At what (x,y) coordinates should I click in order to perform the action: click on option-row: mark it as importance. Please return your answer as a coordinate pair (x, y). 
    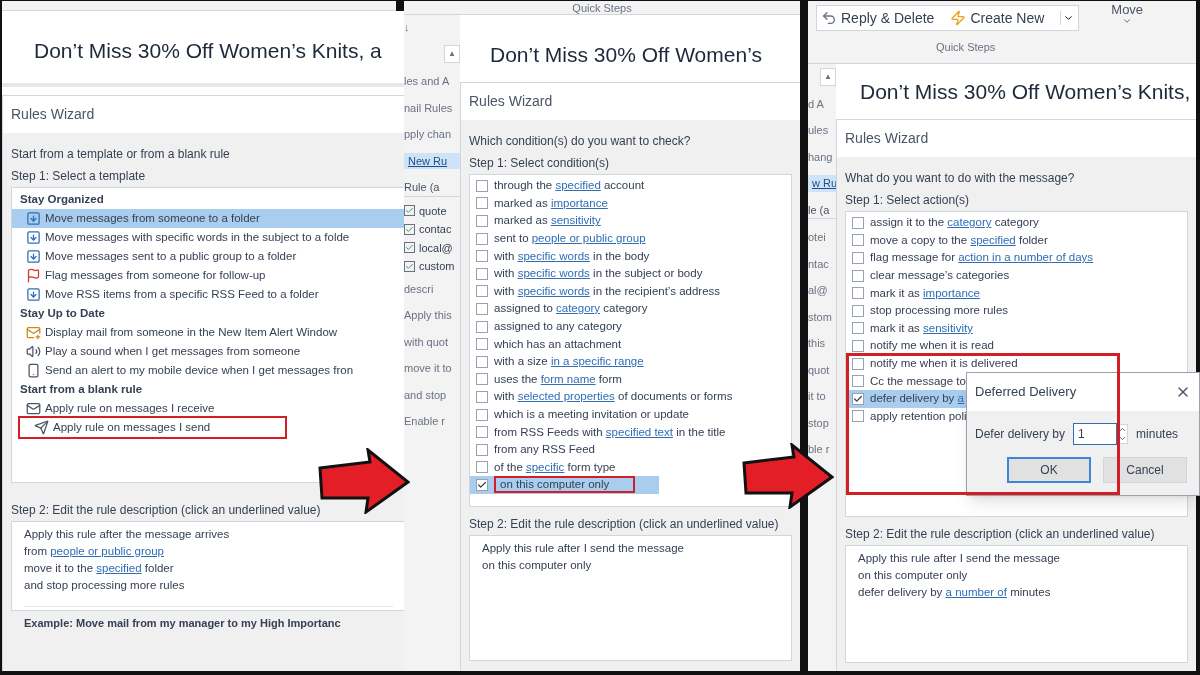
    Looking at the image, I should click on (925, 293).